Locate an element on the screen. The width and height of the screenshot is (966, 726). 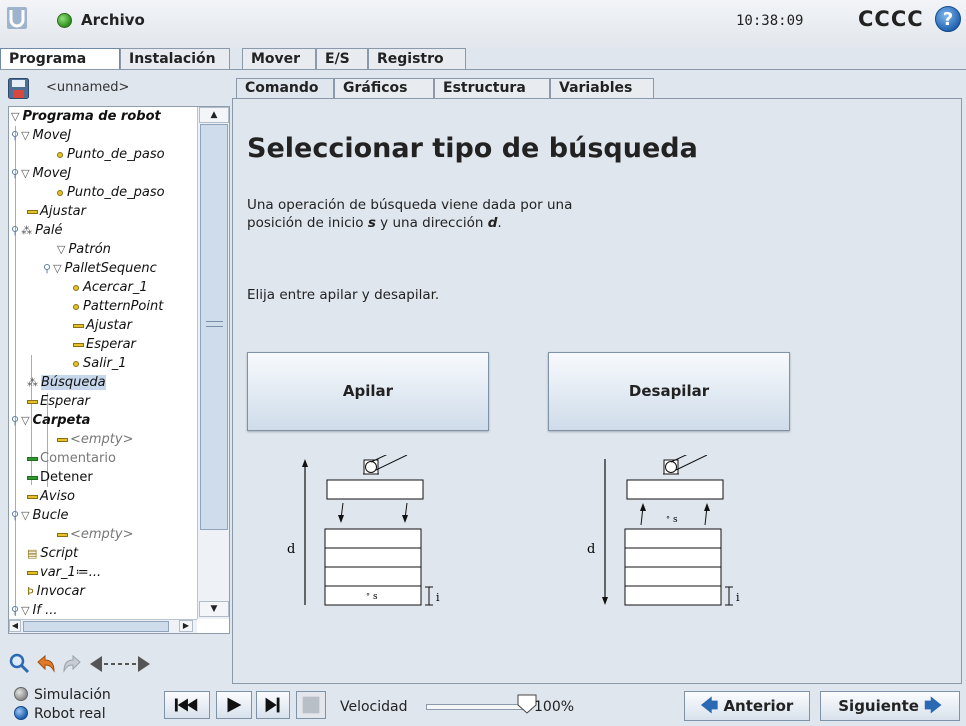
mode-real-robot: Robot real is located at coordinates (60, 714).